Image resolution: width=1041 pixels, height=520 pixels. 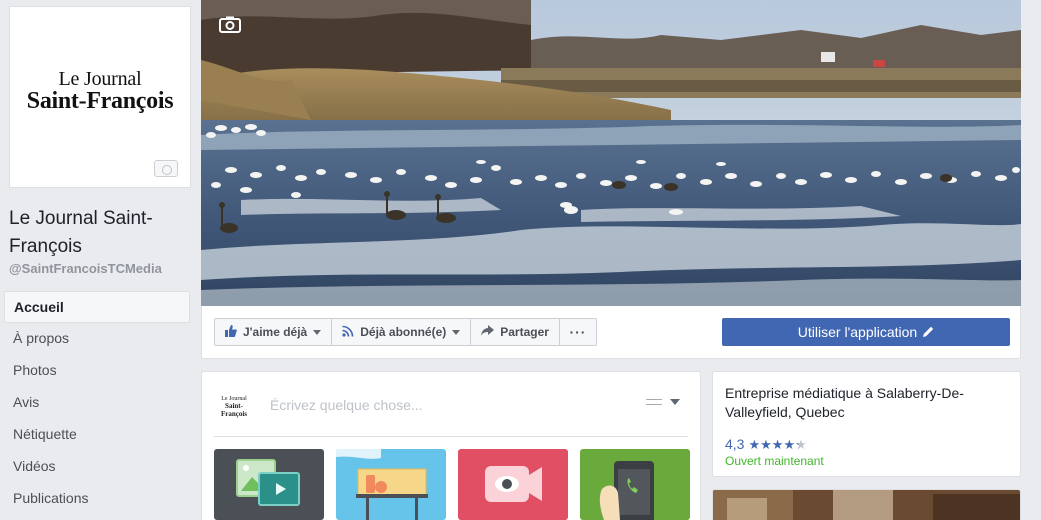 What do you see at coordinates (97, 435) in the screenshot?
I see `nav-item-netiquette: Nétiquette` at bounding box center [97, 435].